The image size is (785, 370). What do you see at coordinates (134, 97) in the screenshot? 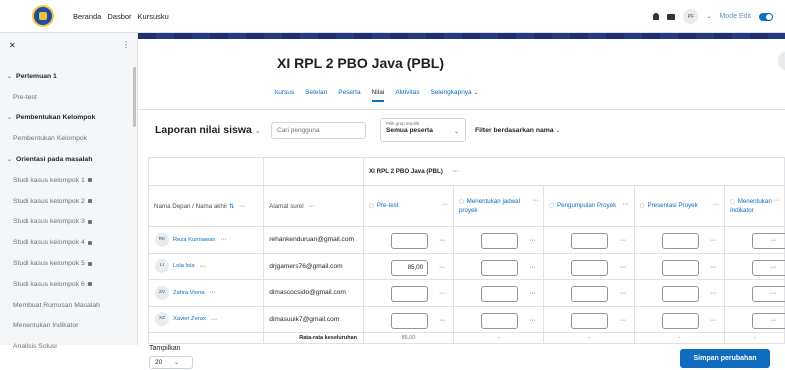
I see `sidebar-scrollbar` at bounding box center [134, 97].